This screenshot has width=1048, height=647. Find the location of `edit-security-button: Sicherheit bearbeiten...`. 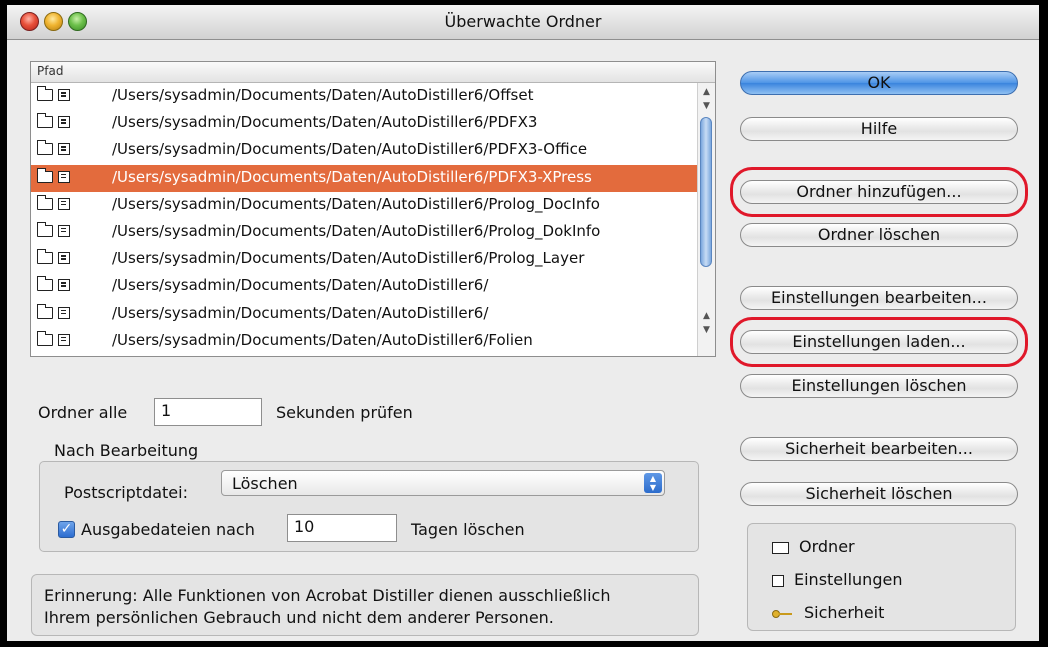

edit-security-button: Sicherheit bearbeiten... is located at coordinates (879, 449).